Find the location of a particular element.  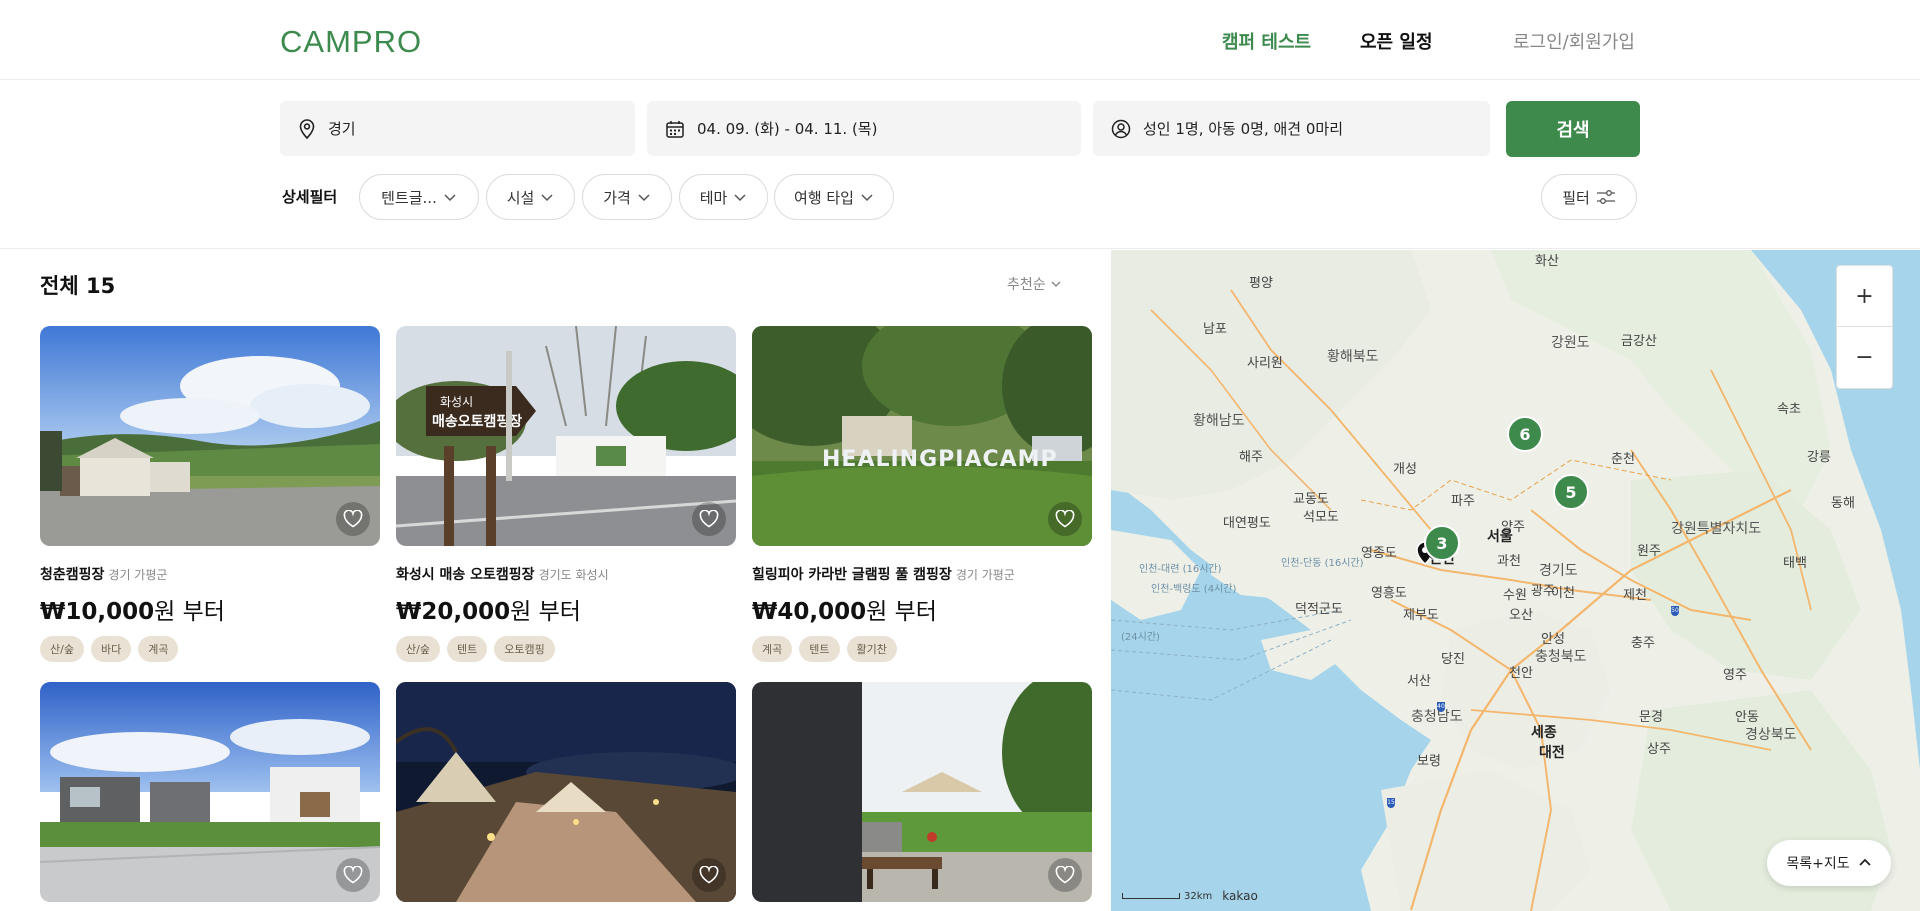

map-label: 인천-대련 (16시간) is located at coordinates (1180, 569).